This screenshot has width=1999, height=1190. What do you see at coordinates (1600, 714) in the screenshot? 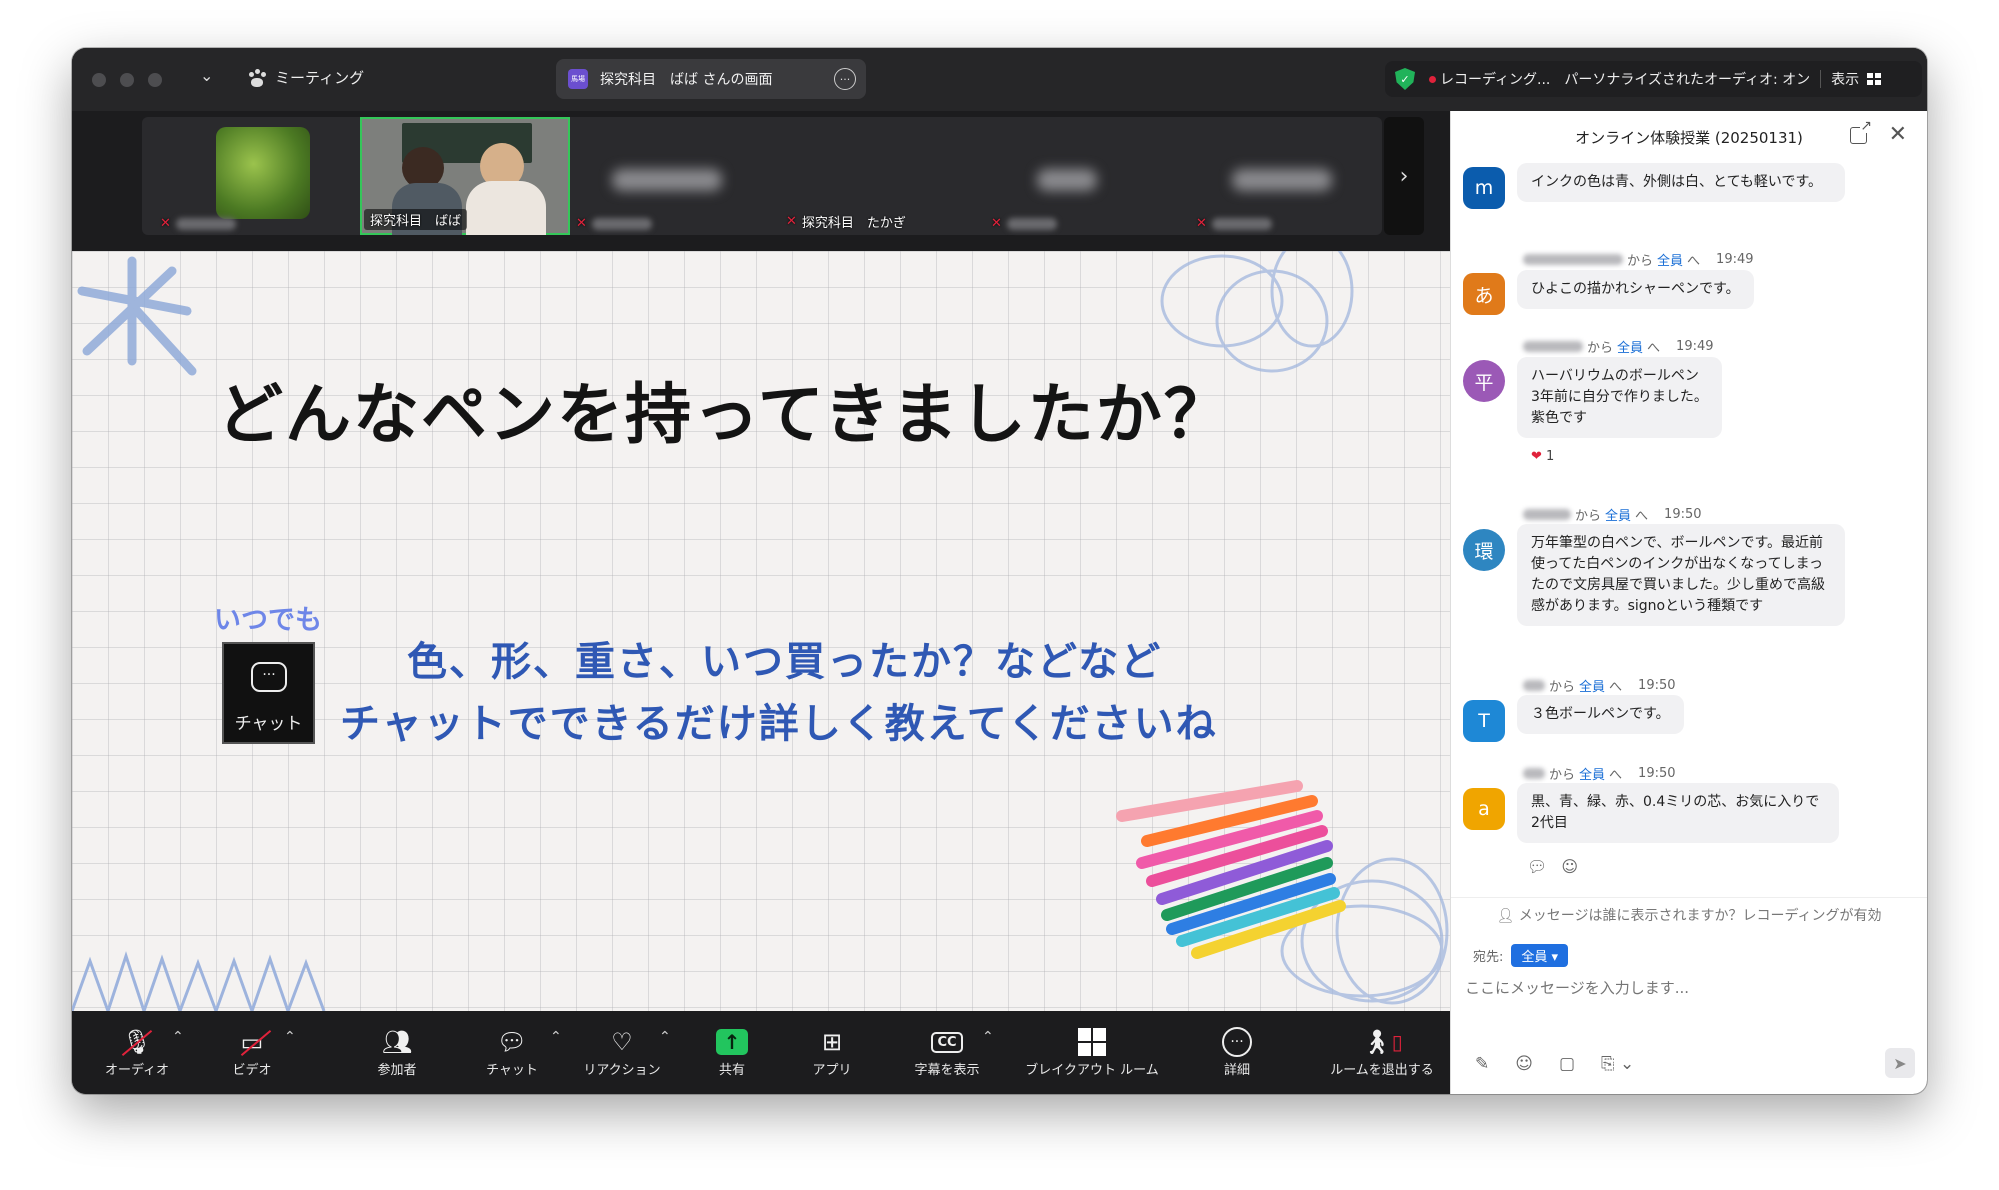
I see `chat-message: ３色ボールペンです。` at bounding box center [1600, 714].